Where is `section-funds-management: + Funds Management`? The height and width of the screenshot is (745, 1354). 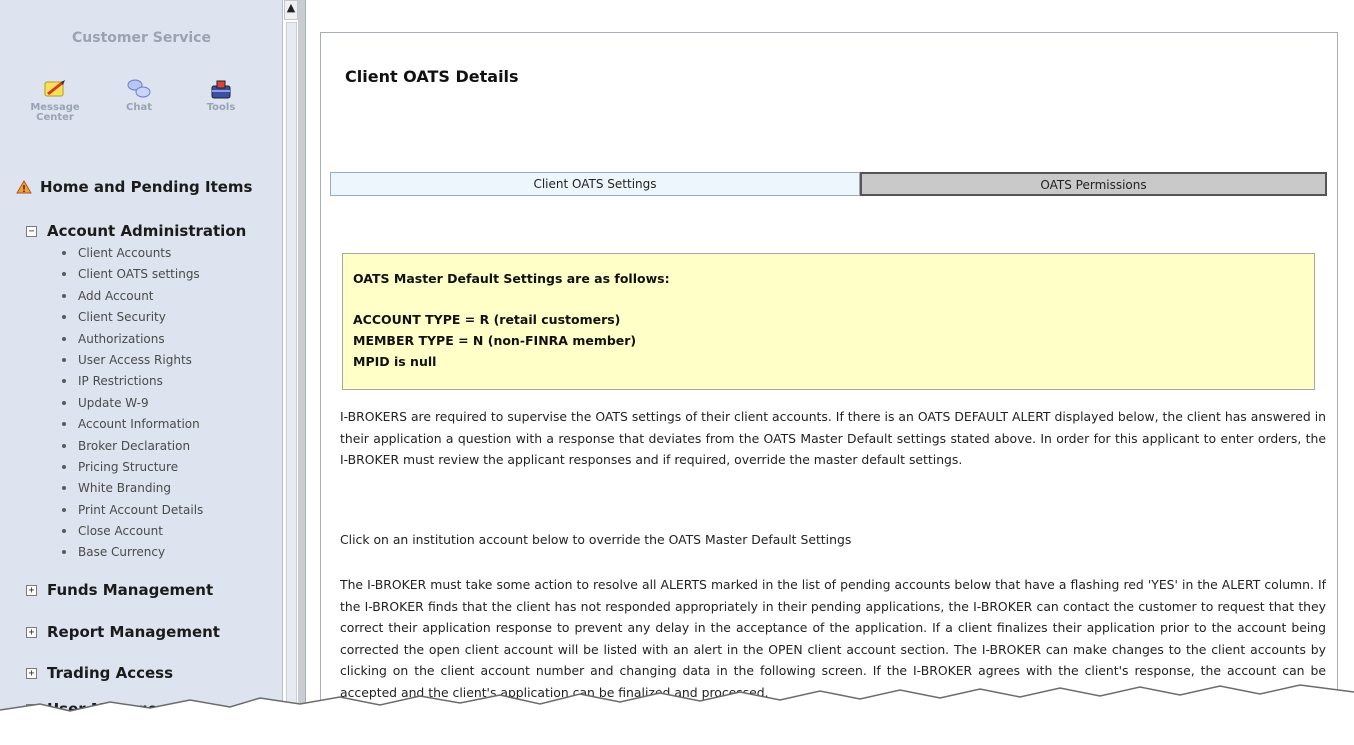 section-funds-management: + Funds Management is located at coordinates (119, 590).